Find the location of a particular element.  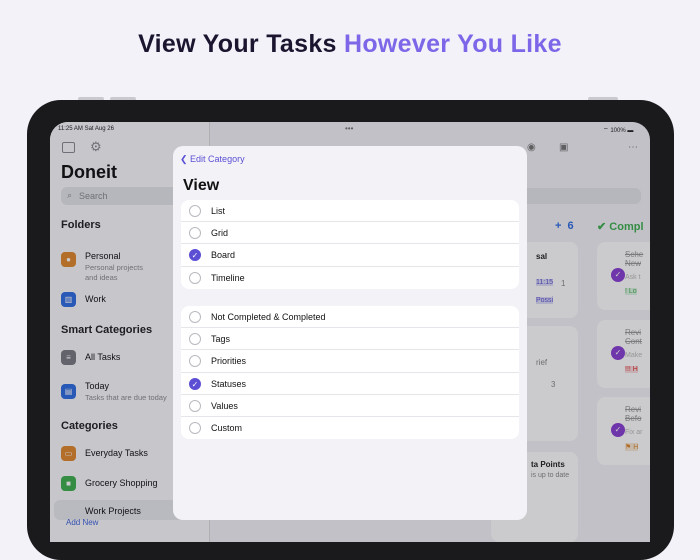

headline-text: View Your Tasks is located at coordinates (241, 44).